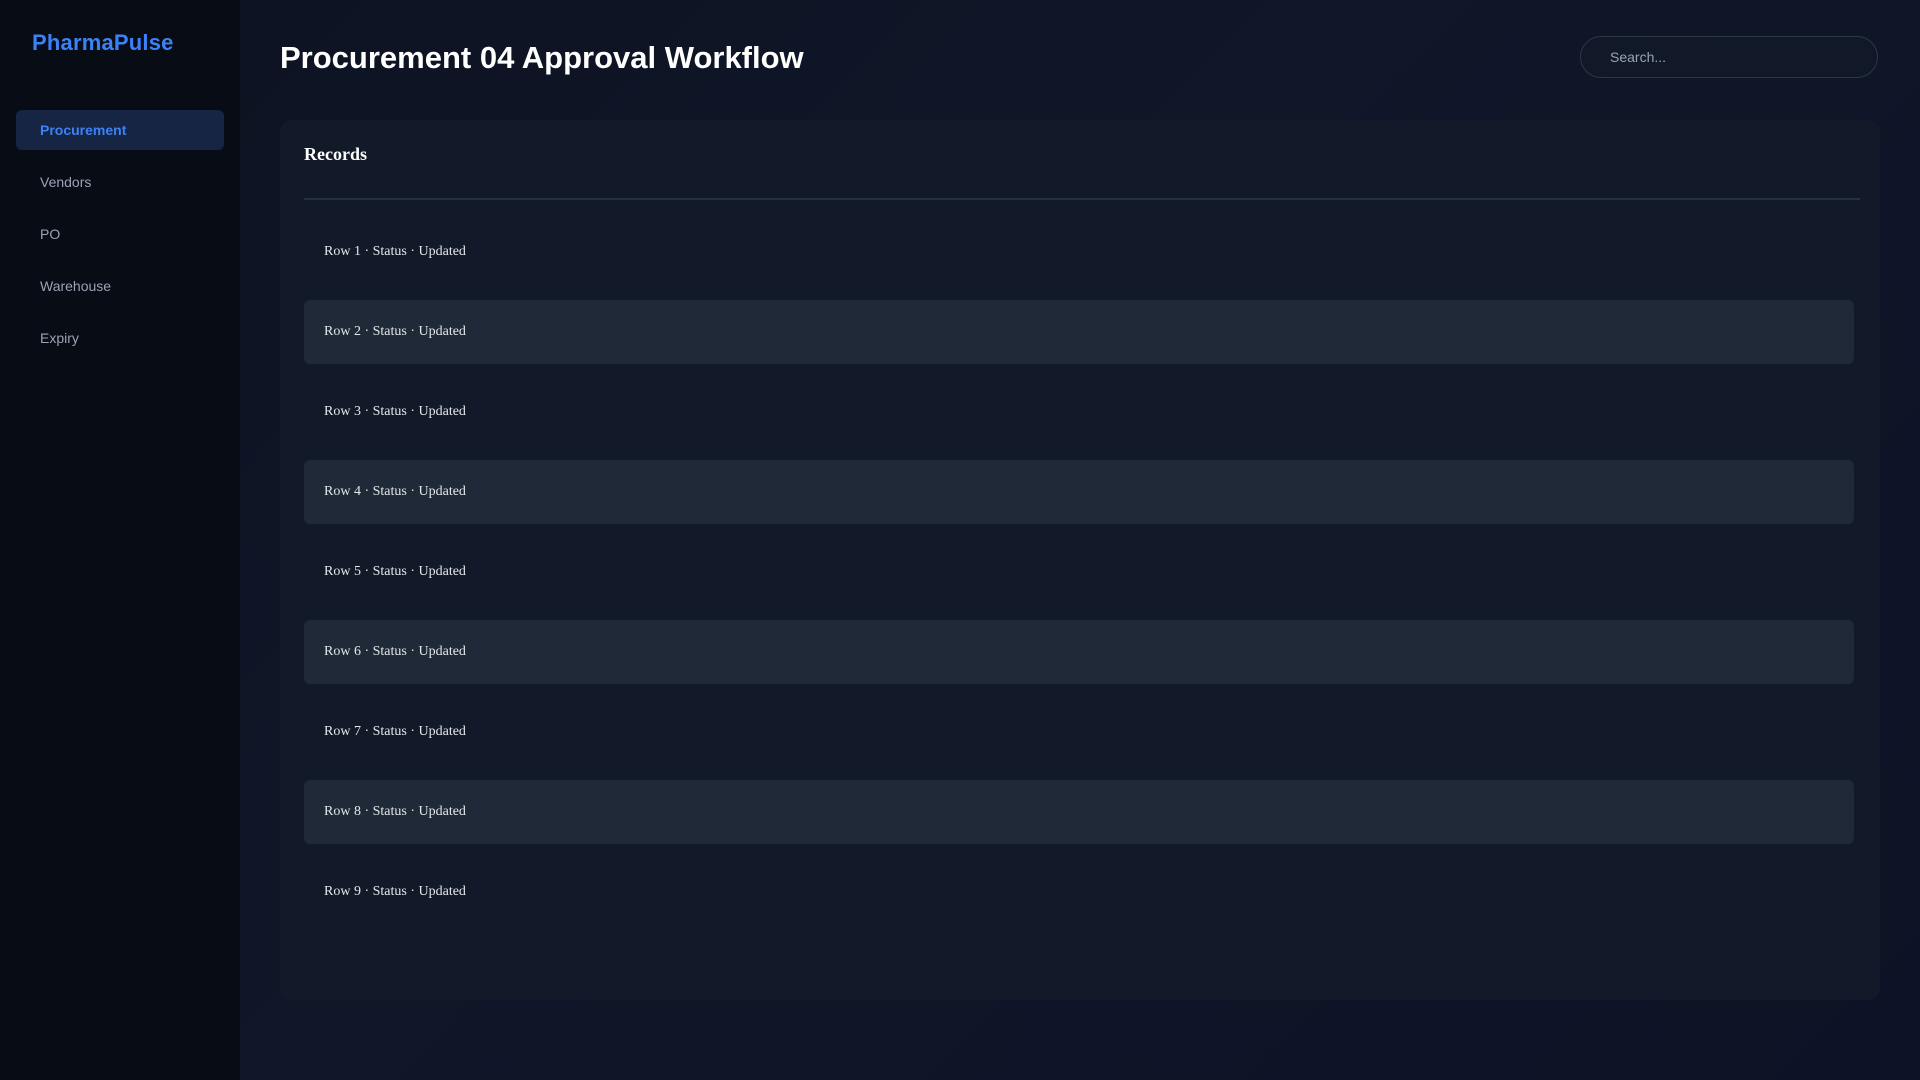  What do you see at coordinates (1079, 572) in the screenshot?
I see `list-item: Row 5 · Status · Updated` at bounding box center [1079, 572].